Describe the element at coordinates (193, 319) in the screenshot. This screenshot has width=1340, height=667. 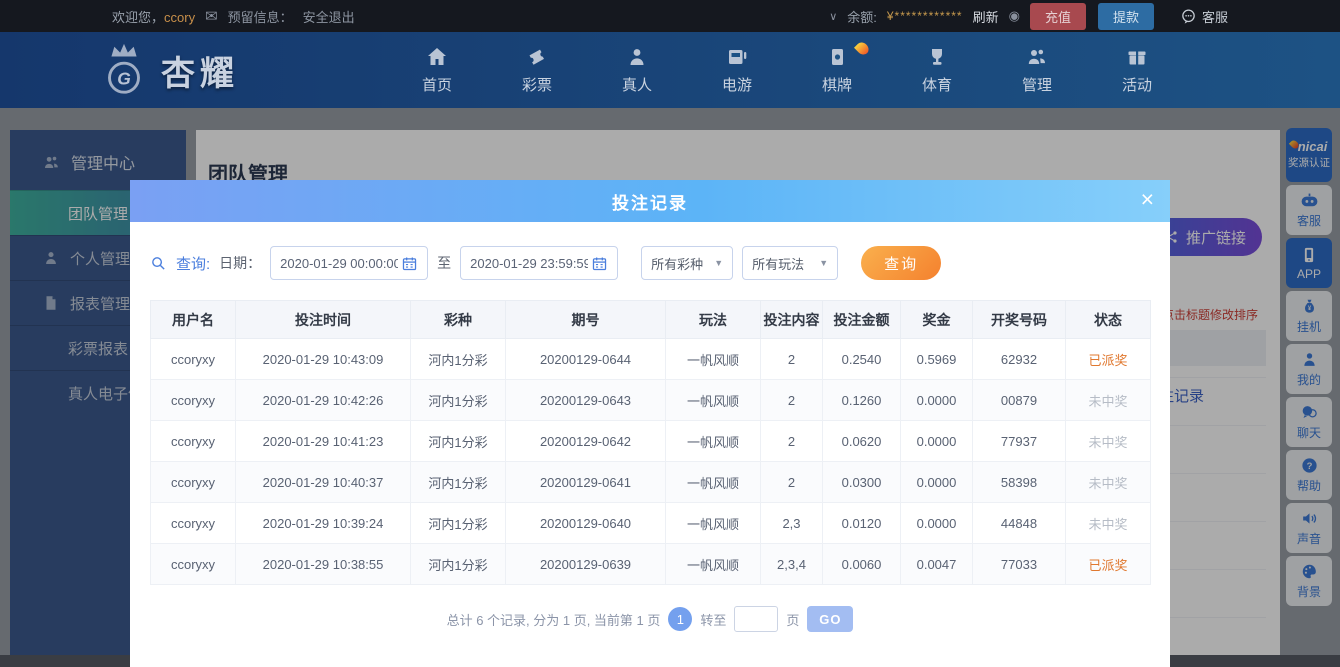
I see `col-username: 用户名` at that location.